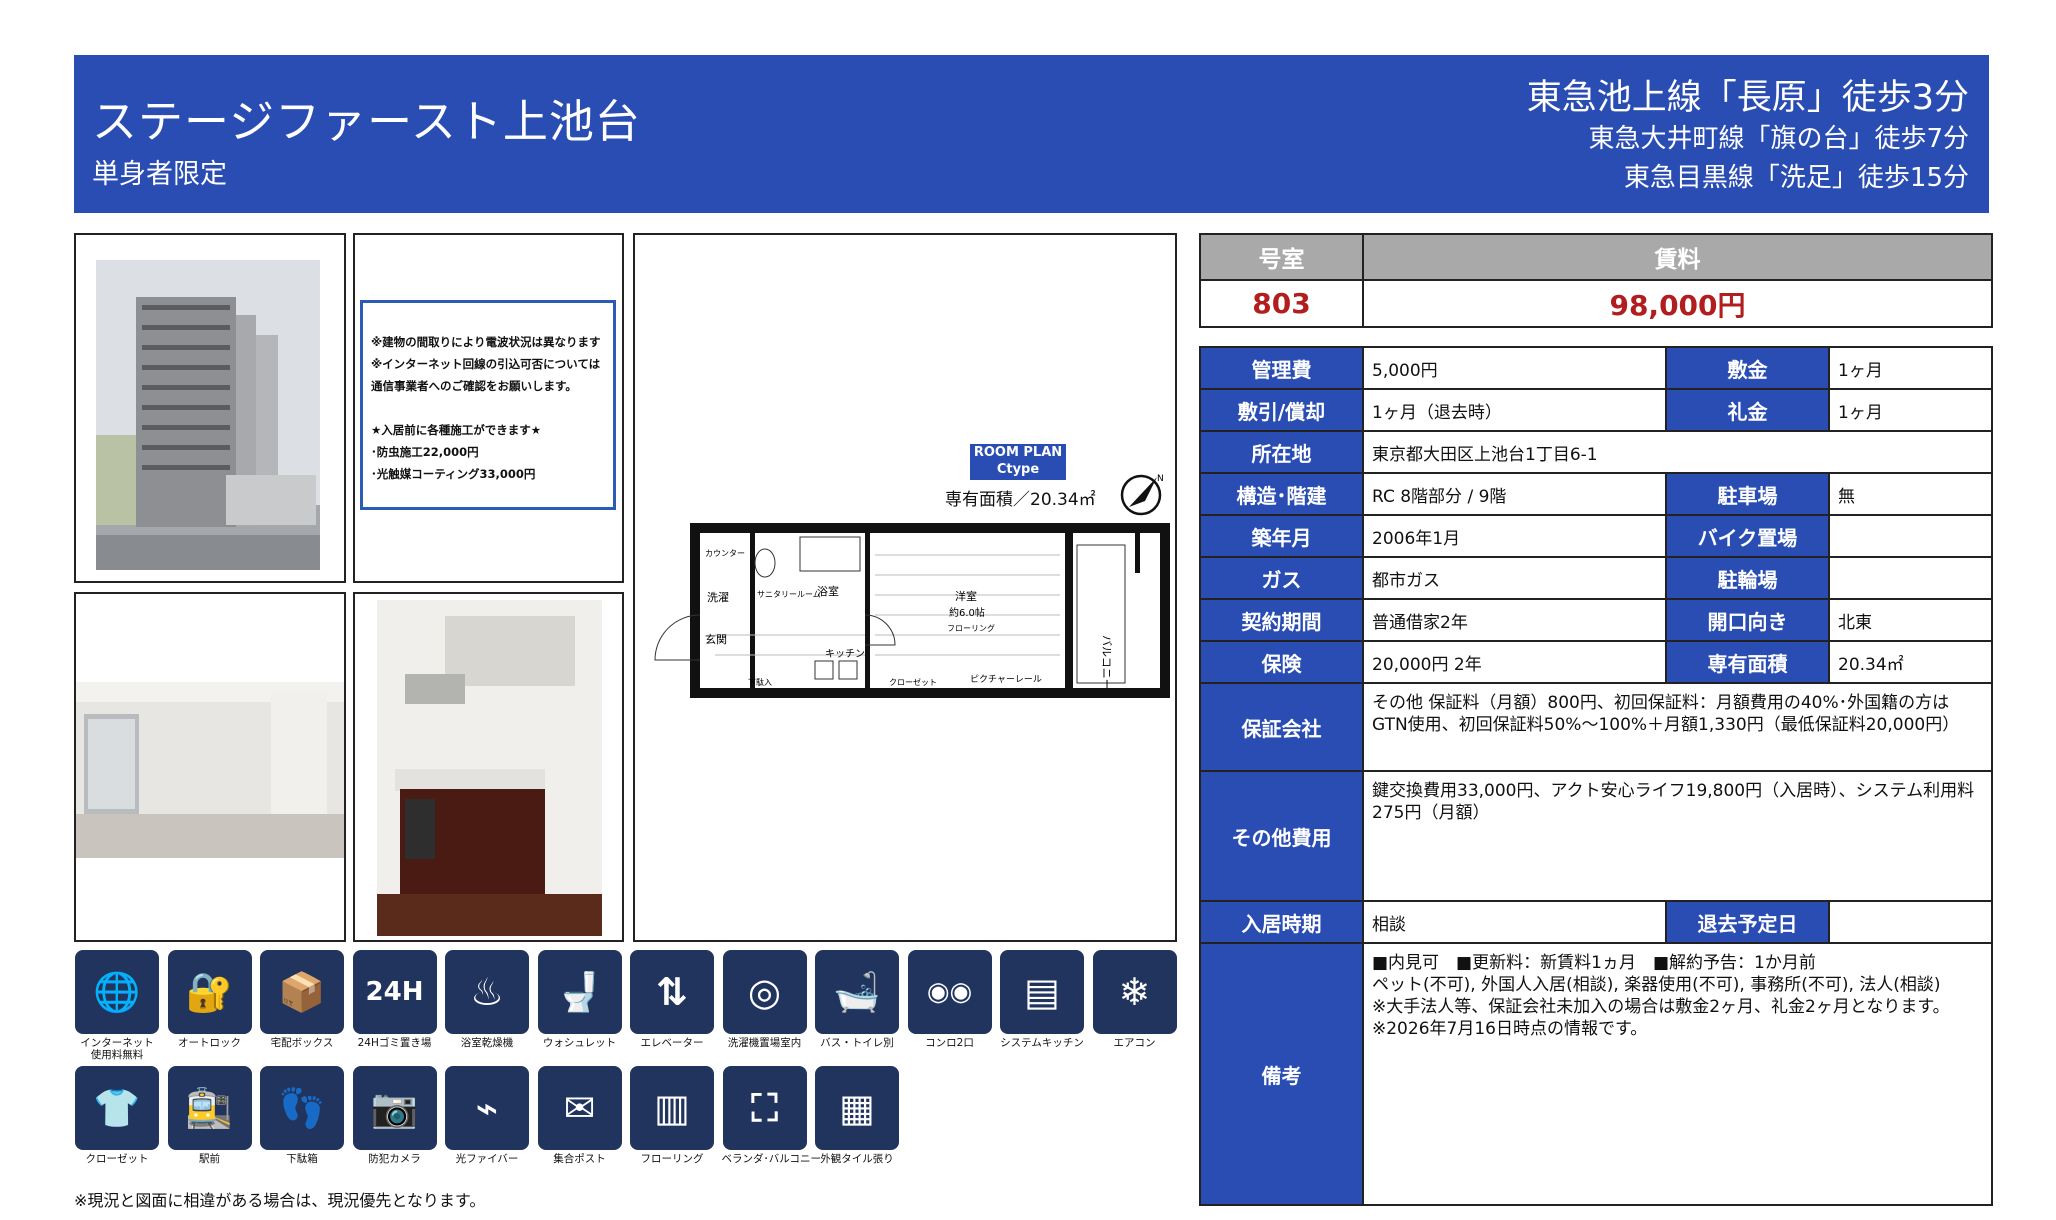  I want to click on svg-text: N, so click(1160, 479).